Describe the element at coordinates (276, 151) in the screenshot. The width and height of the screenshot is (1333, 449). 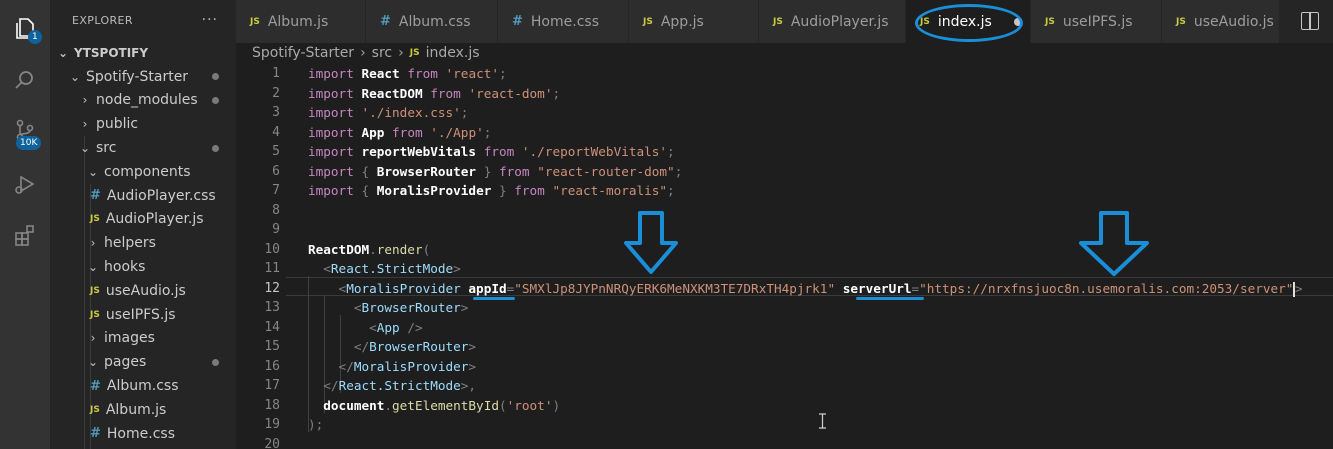
I see `line-number: 5` at that location.